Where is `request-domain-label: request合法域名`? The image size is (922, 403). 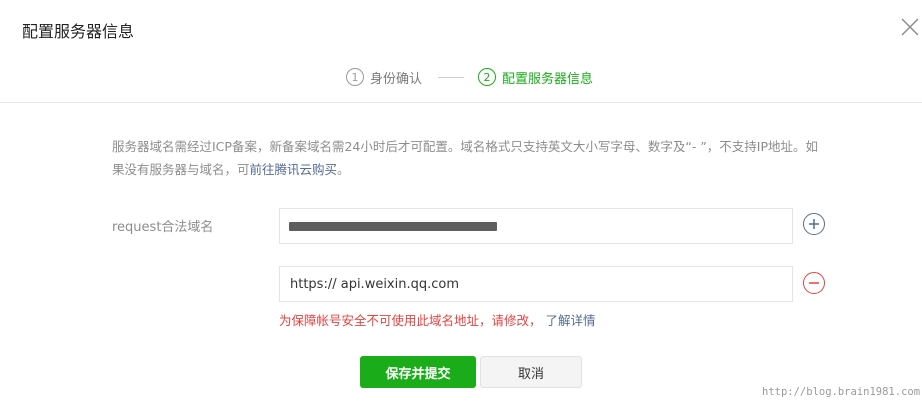
request-domain-label: request合法域名 is located at coordinates (163, 227).